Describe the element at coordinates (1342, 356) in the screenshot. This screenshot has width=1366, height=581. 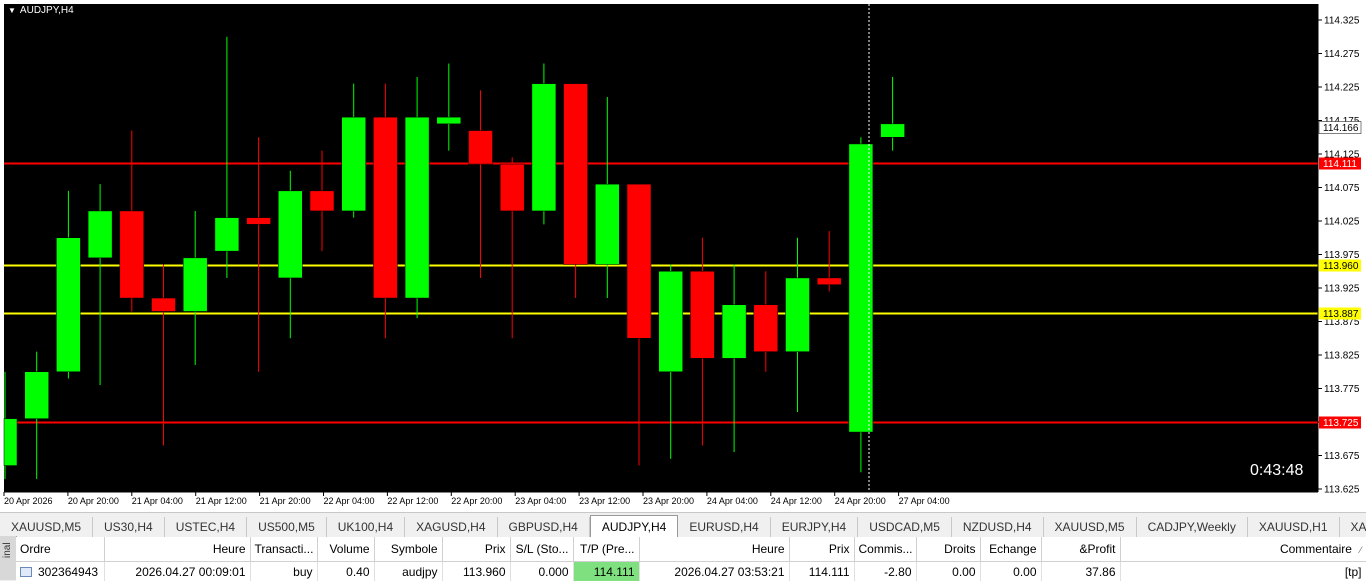
I see `price-tick-label: 113.825` at that location.